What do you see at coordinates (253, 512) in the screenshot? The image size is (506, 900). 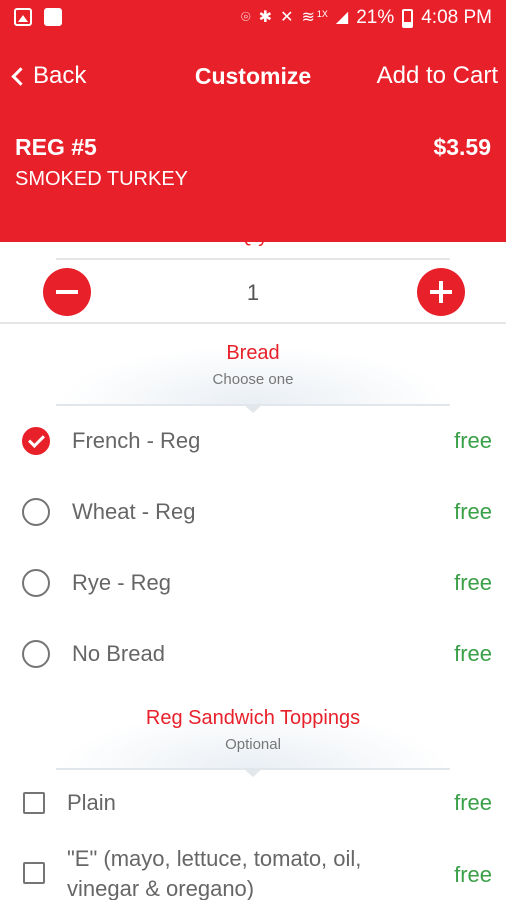 I see `bread-option-wheat: Wheat - Reg free` at bounding box center [253, 512].